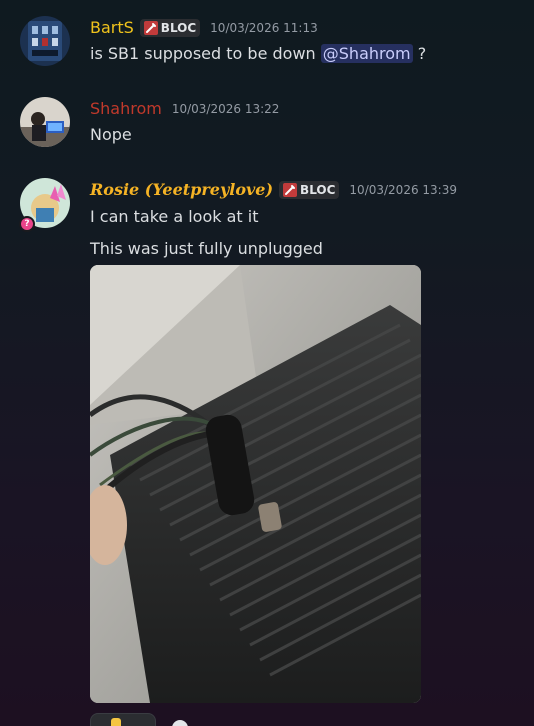  What do you see at coordinates (126, 108) in the screenshot?
I see `username: Shahrom` at bounding box center [126, 108].